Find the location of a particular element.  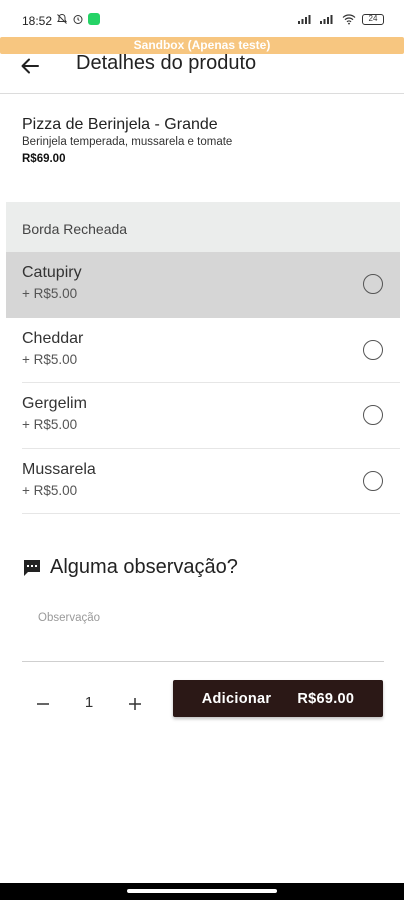

option-name: Catupiry is located at coordinates (52, 272).